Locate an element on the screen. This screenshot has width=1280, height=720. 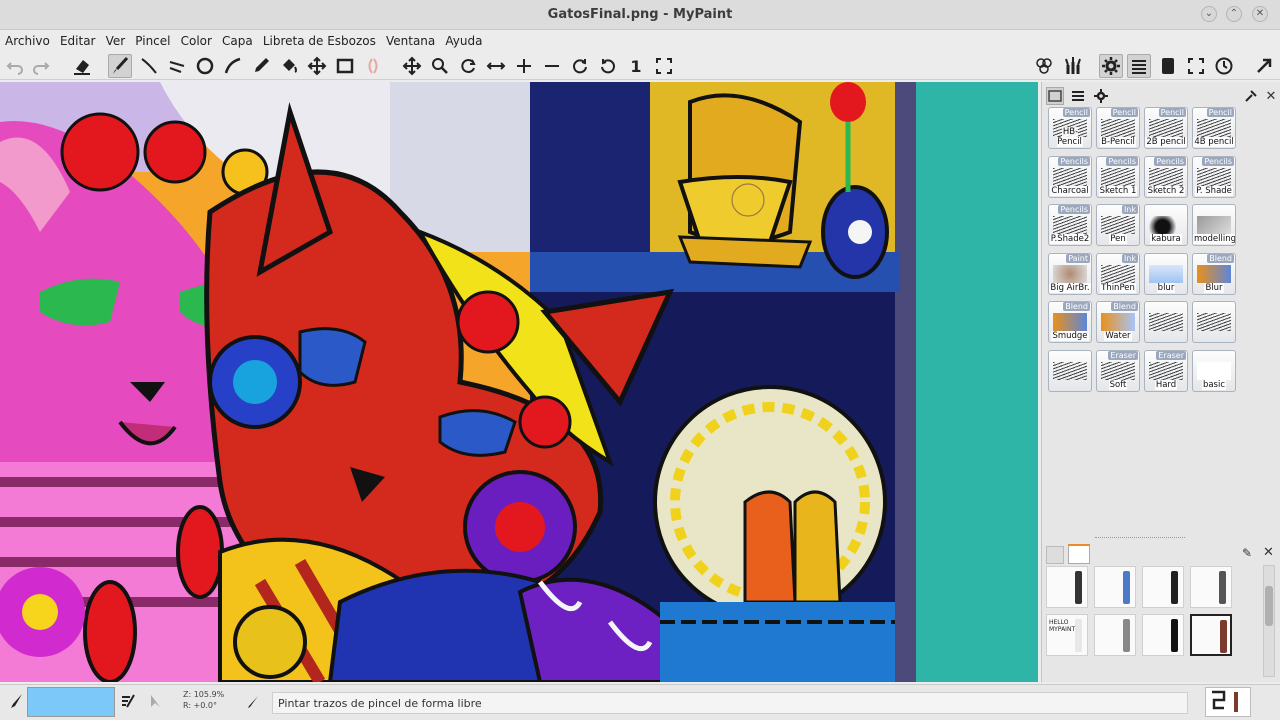
brush-preview-icon is located at coordinates (1228, 702).